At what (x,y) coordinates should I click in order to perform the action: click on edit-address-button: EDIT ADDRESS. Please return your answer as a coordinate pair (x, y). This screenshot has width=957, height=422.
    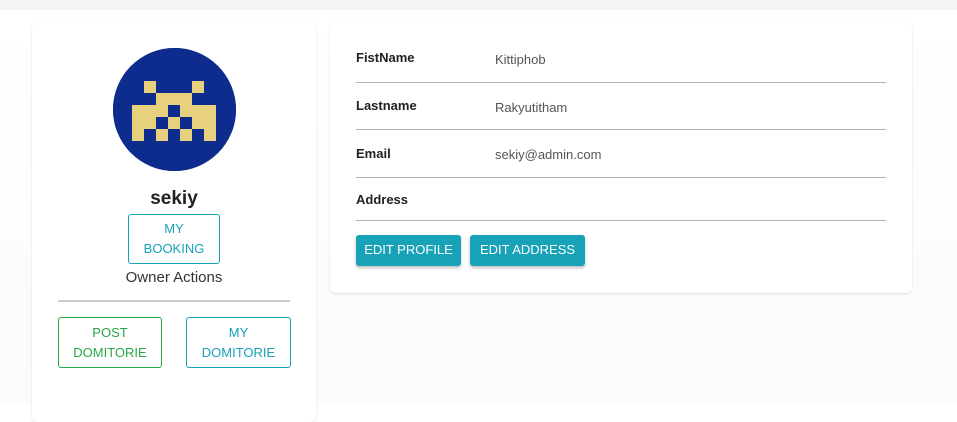
    Looking at the image, I should click on (527, 250).